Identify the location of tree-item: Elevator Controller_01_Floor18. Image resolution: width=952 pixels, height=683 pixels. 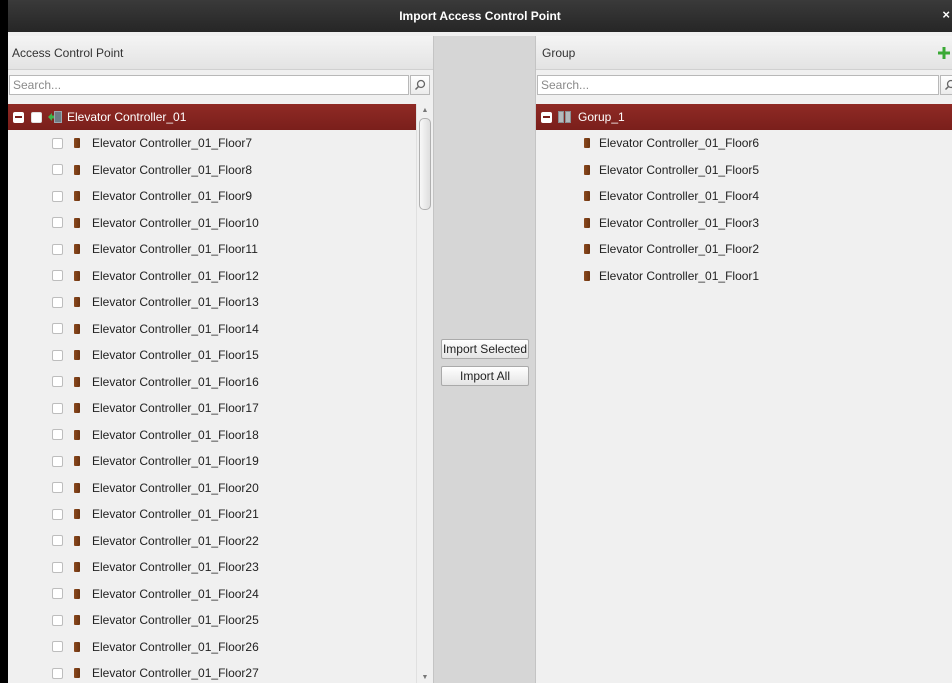
(220, 435).